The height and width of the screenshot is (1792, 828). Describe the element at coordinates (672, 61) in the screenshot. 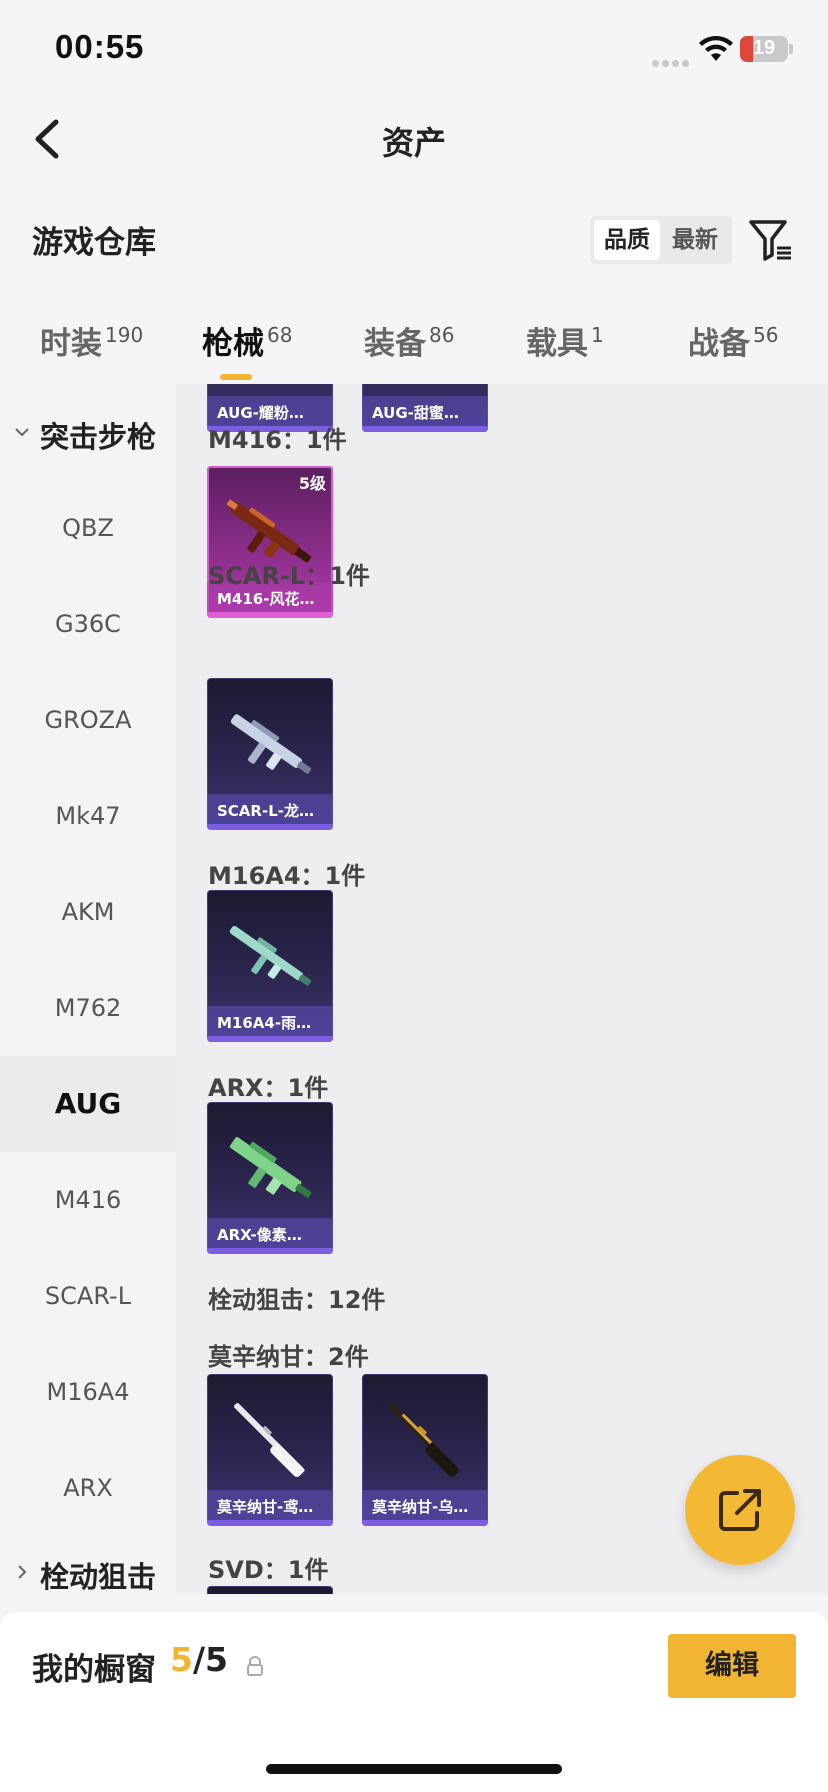

I see `signal-icon` at that location.